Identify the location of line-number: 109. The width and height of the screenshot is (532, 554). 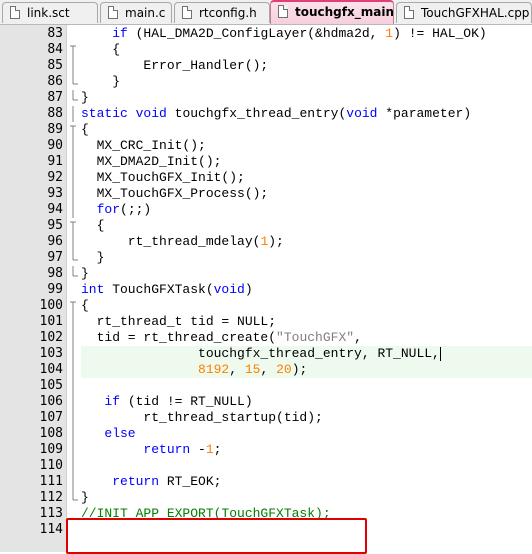
(51, 449).